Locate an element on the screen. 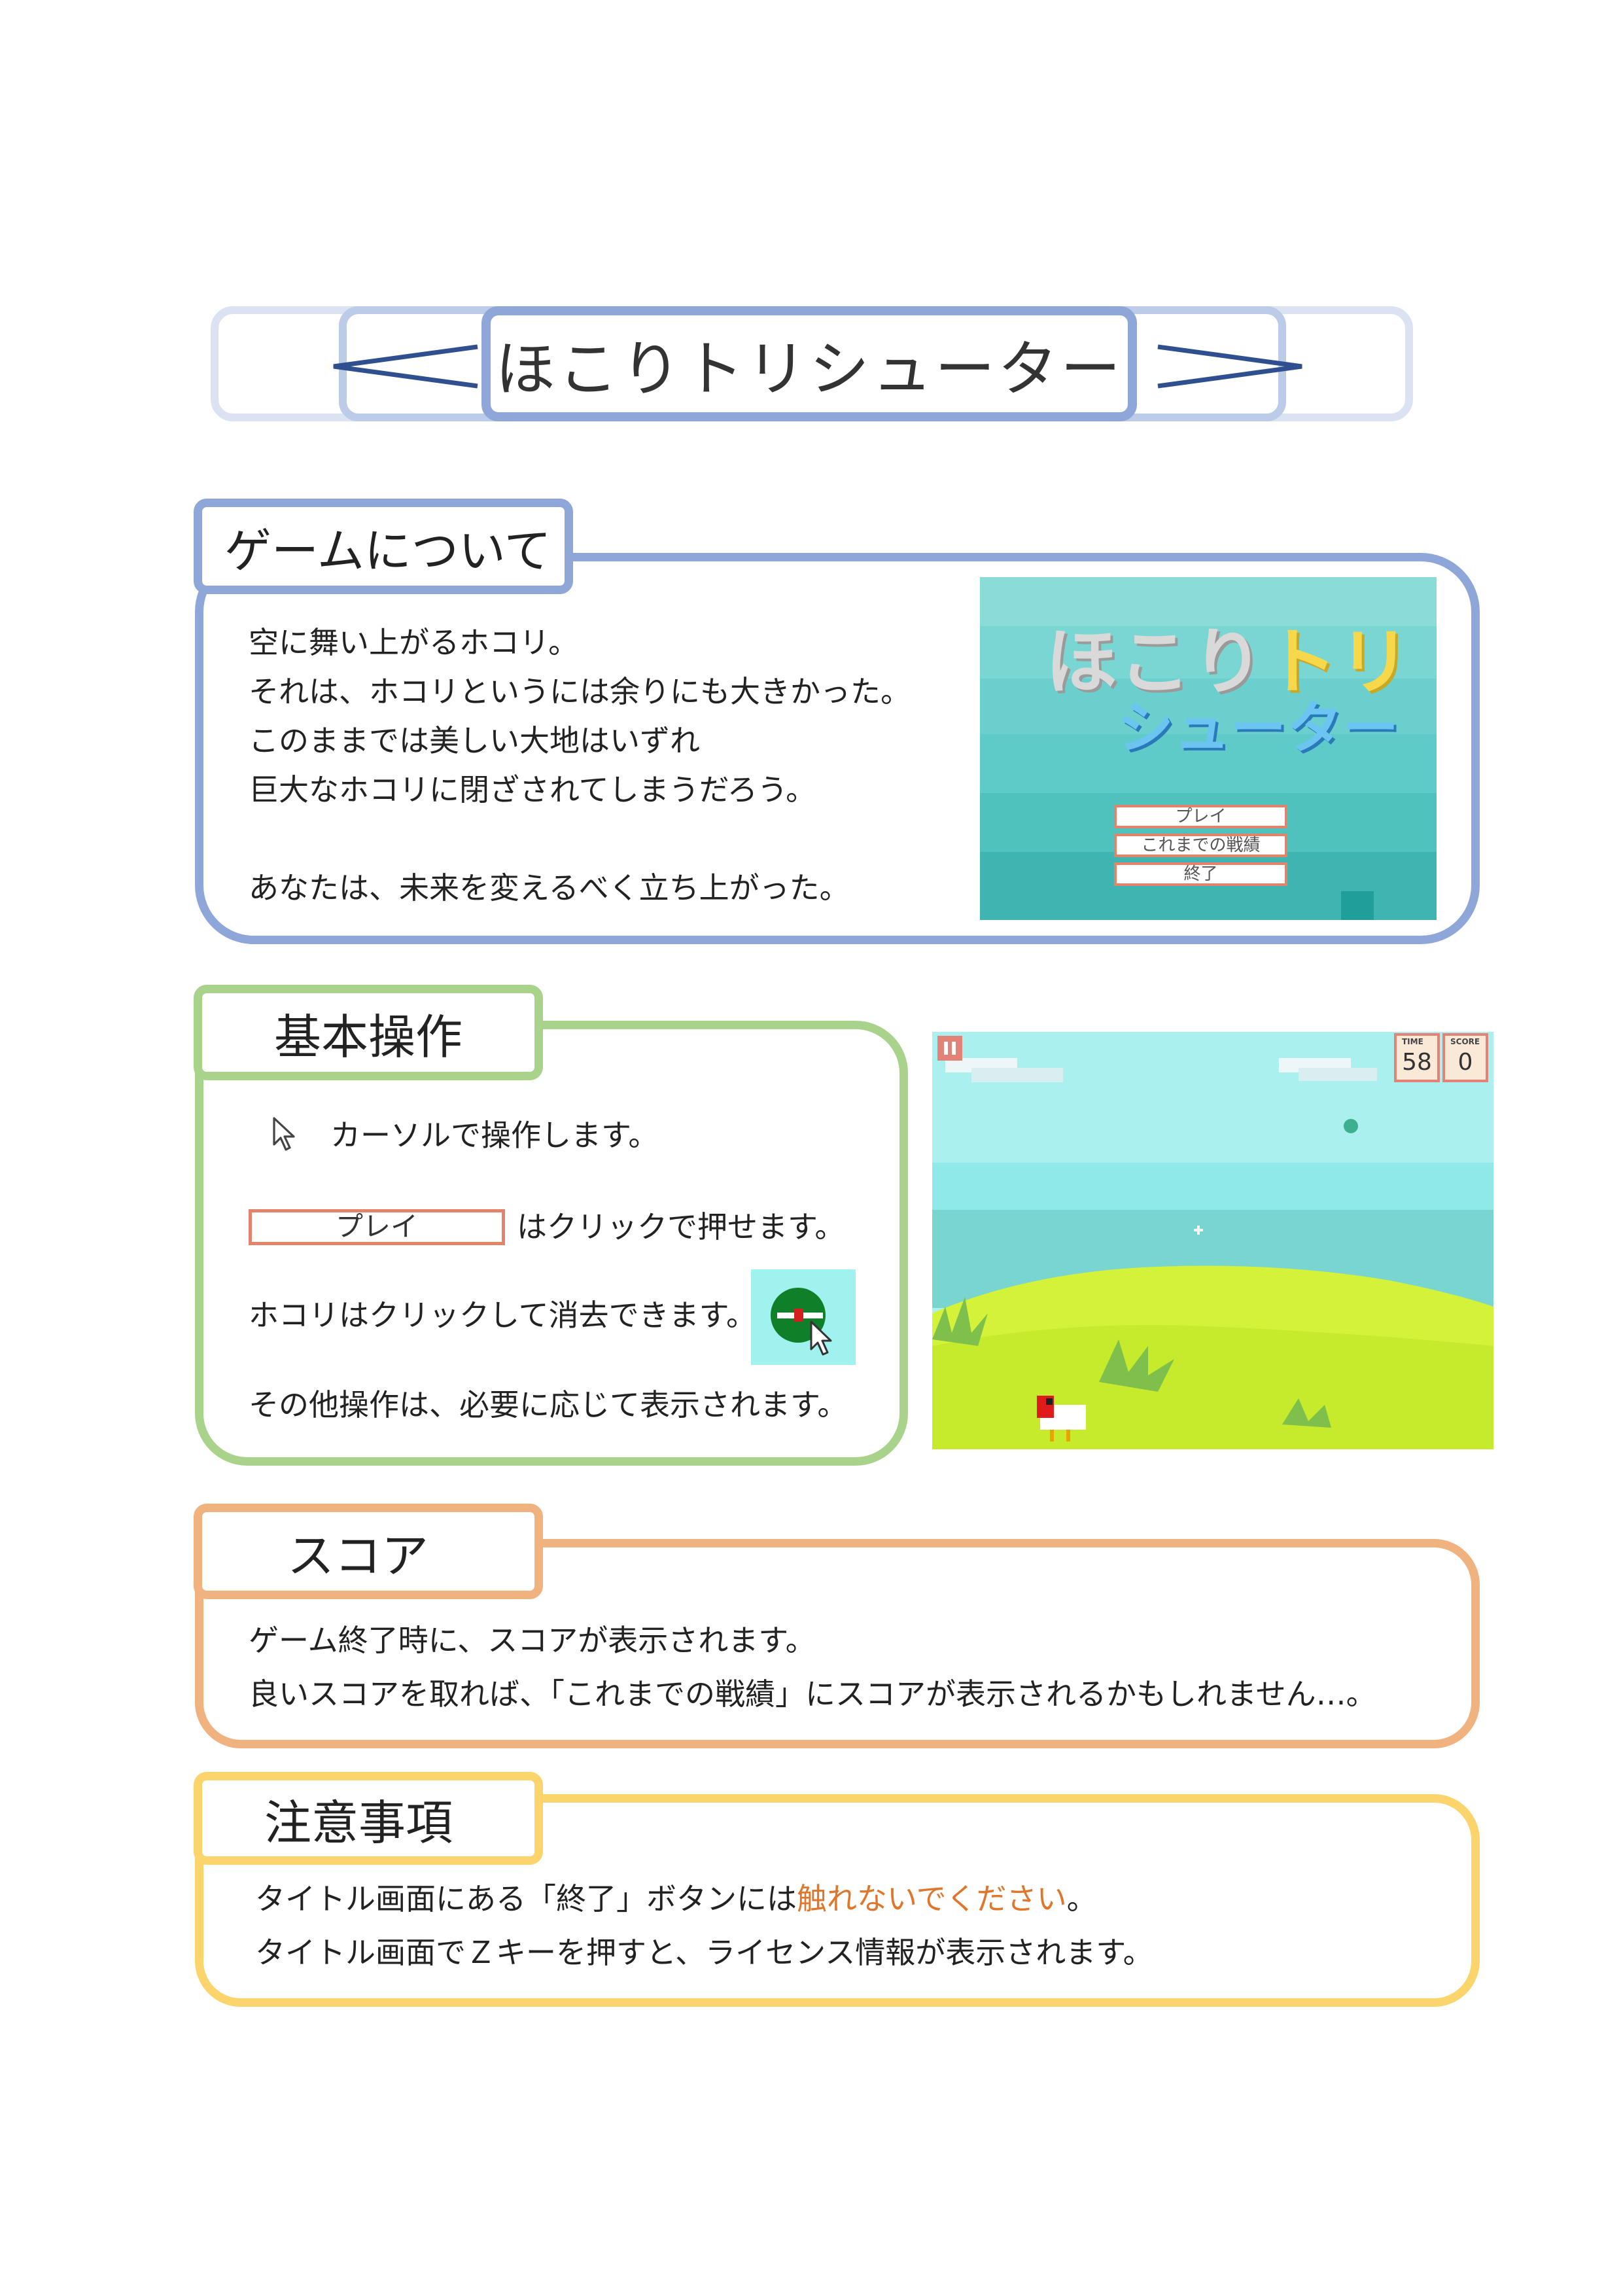  about-line: あなたは、未来を変えるべく立ち上がった。 is located at coordinates (549, 888).